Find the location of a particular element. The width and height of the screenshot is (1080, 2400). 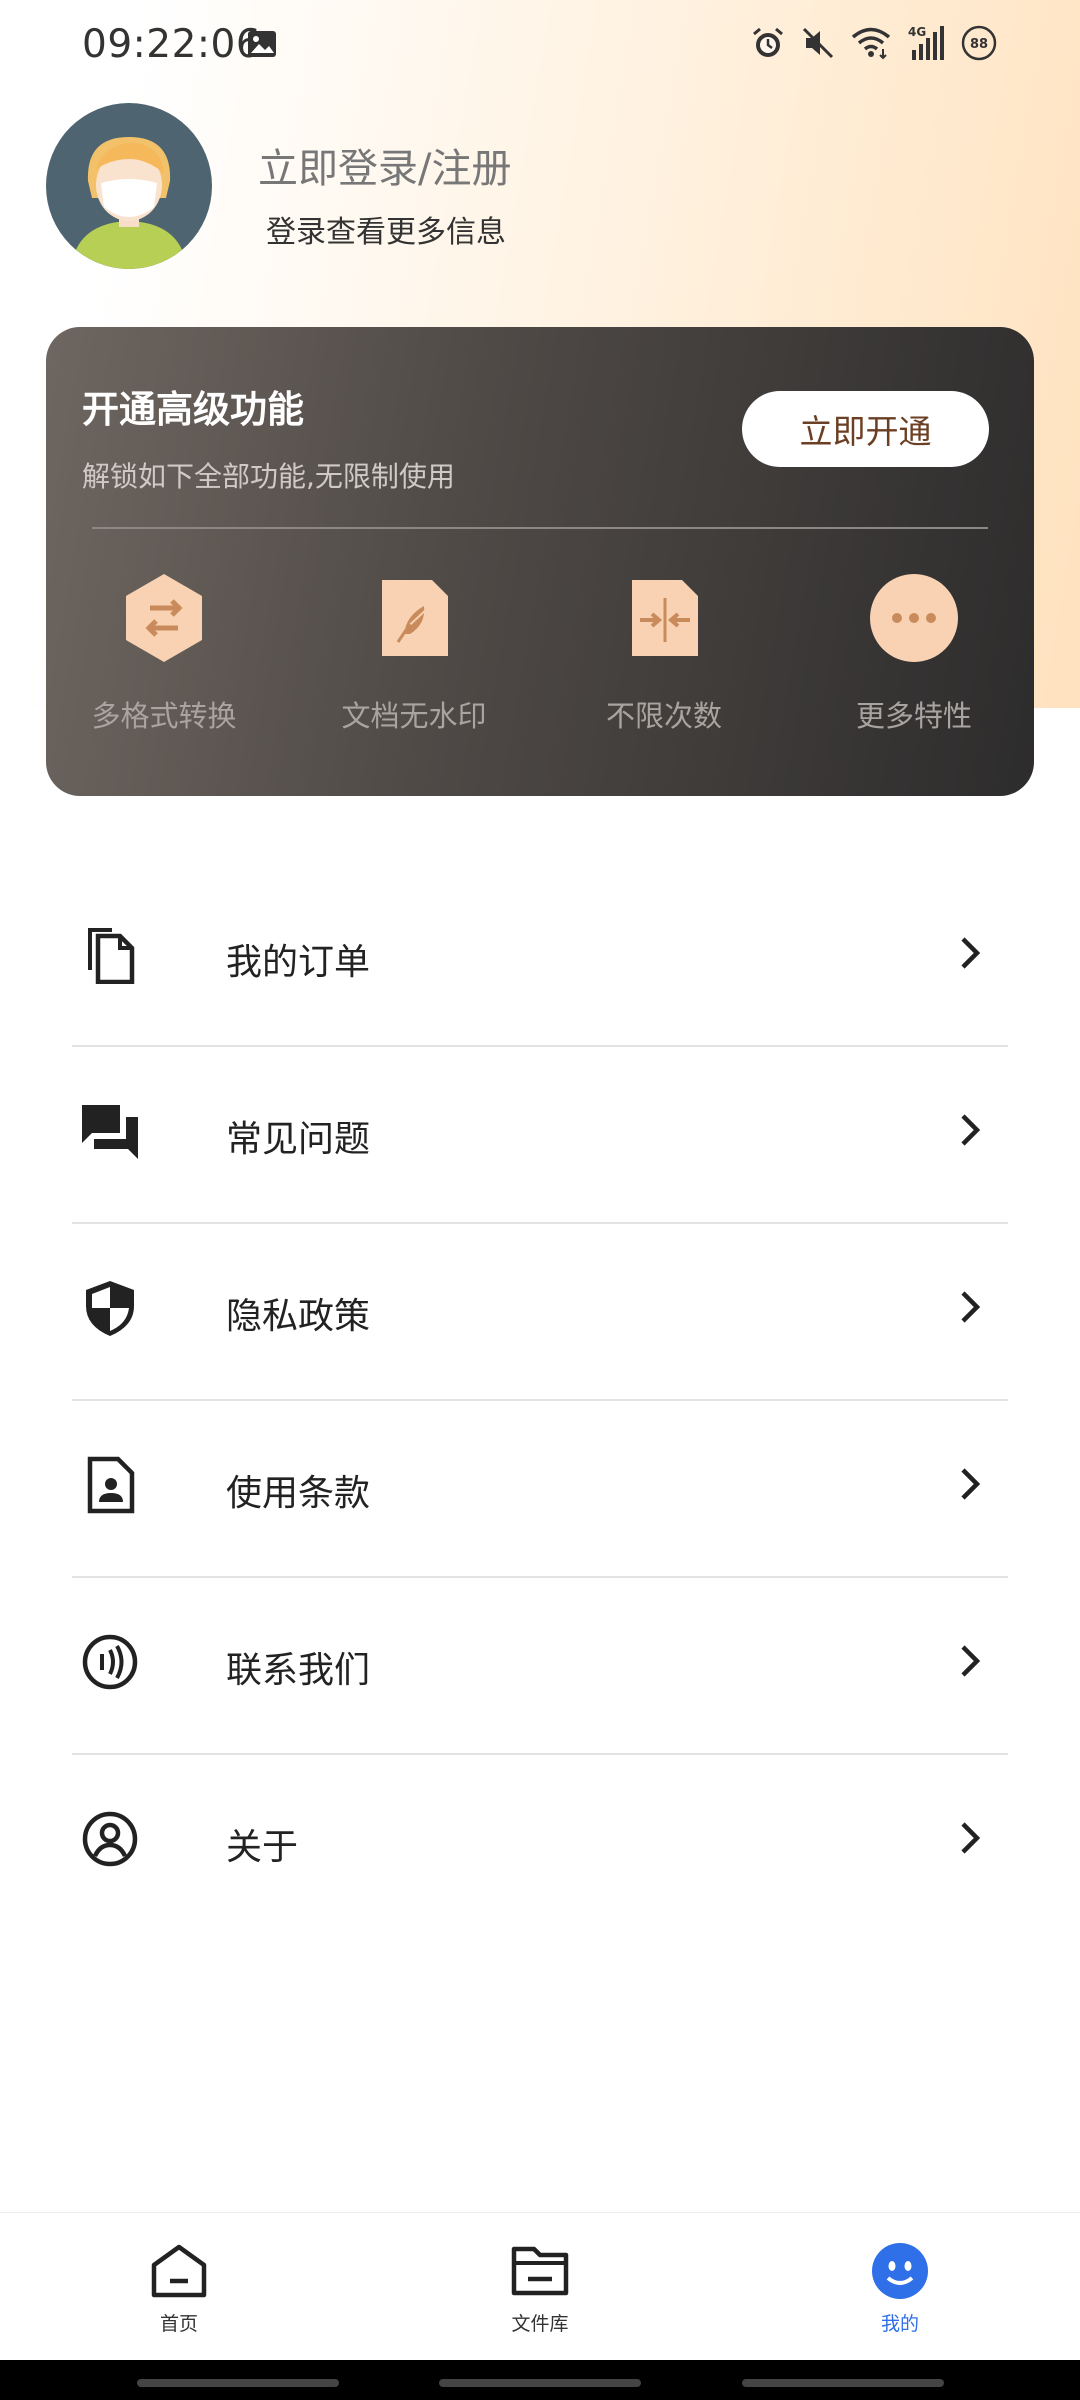

nav-label: 我的 is located at coordinates (899, 2324).